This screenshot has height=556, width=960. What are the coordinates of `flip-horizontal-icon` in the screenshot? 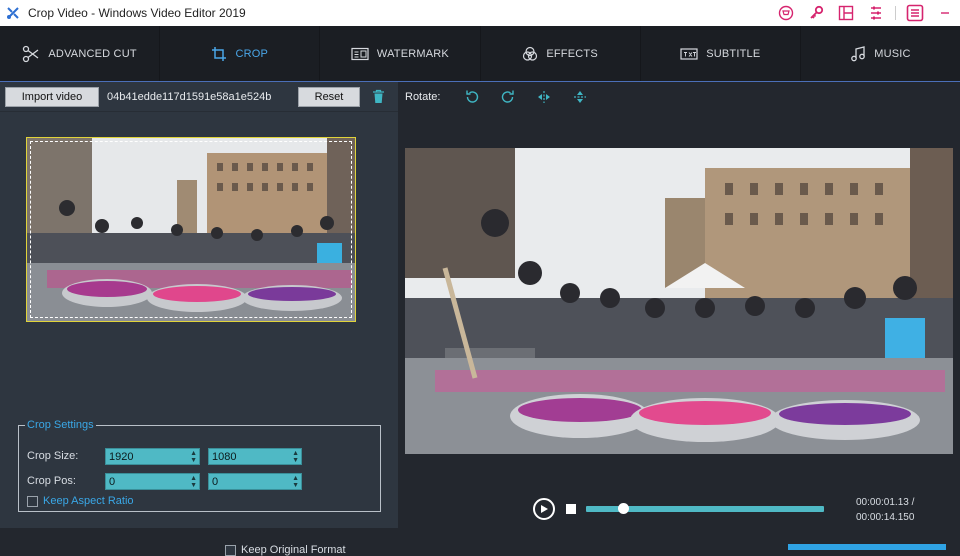 It's located at (544, 97).